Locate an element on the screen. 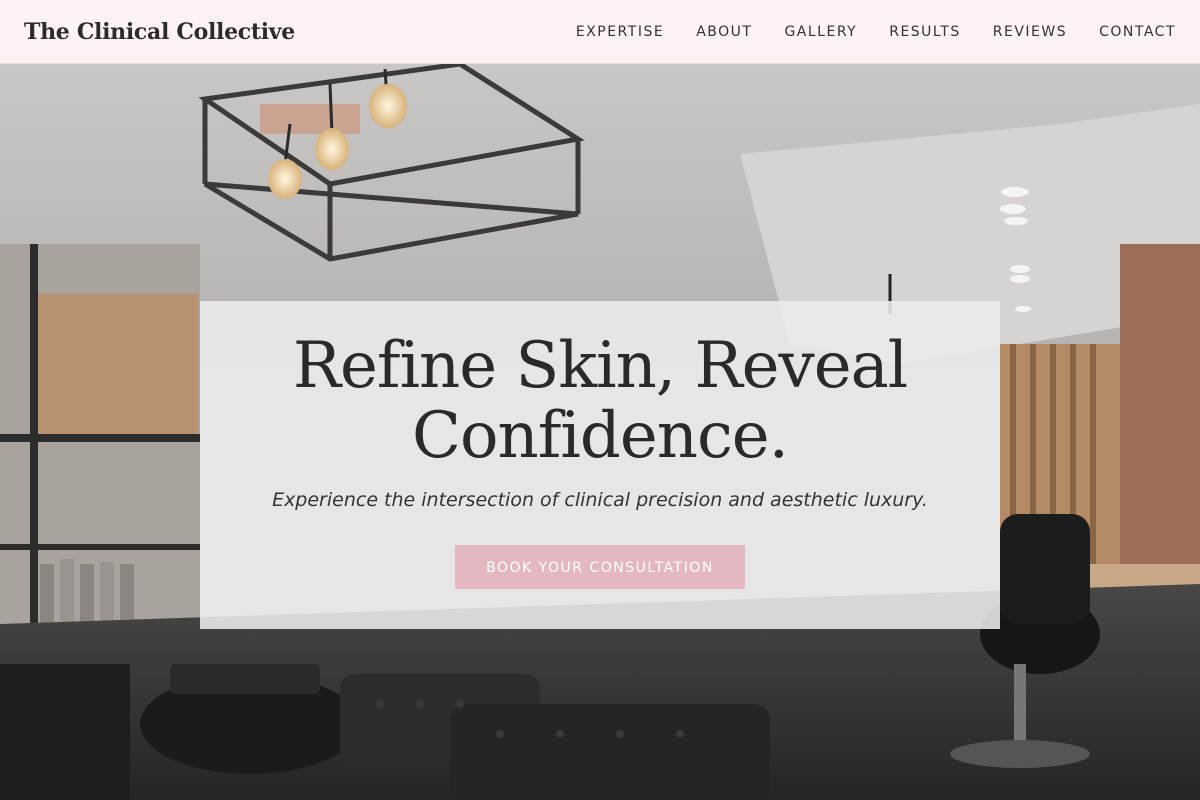 The height and width of the screenshot is (800, 1200). nav-results: RESULTS is located at coordinates (925, 32).